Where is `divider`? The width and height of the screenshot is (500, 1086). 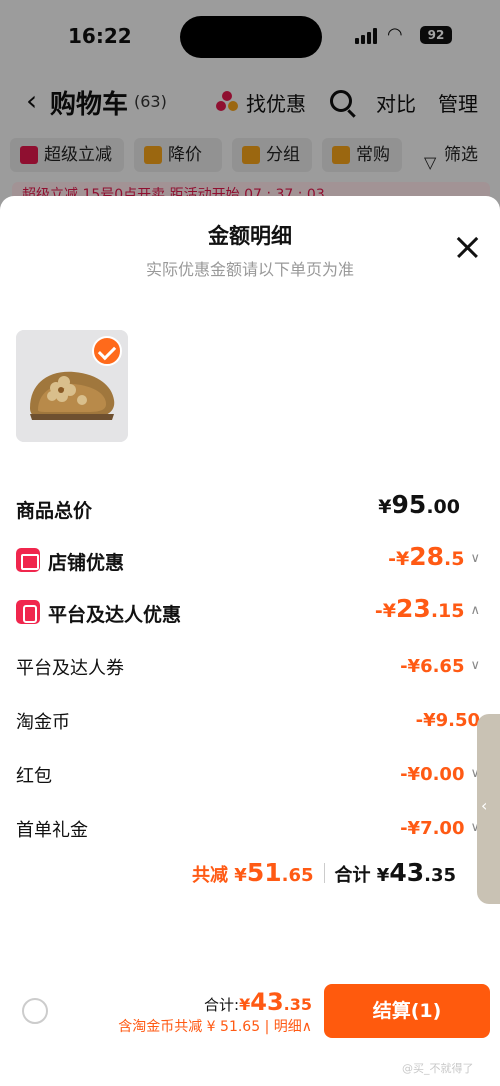 divider is located at coordinates (324, 873).